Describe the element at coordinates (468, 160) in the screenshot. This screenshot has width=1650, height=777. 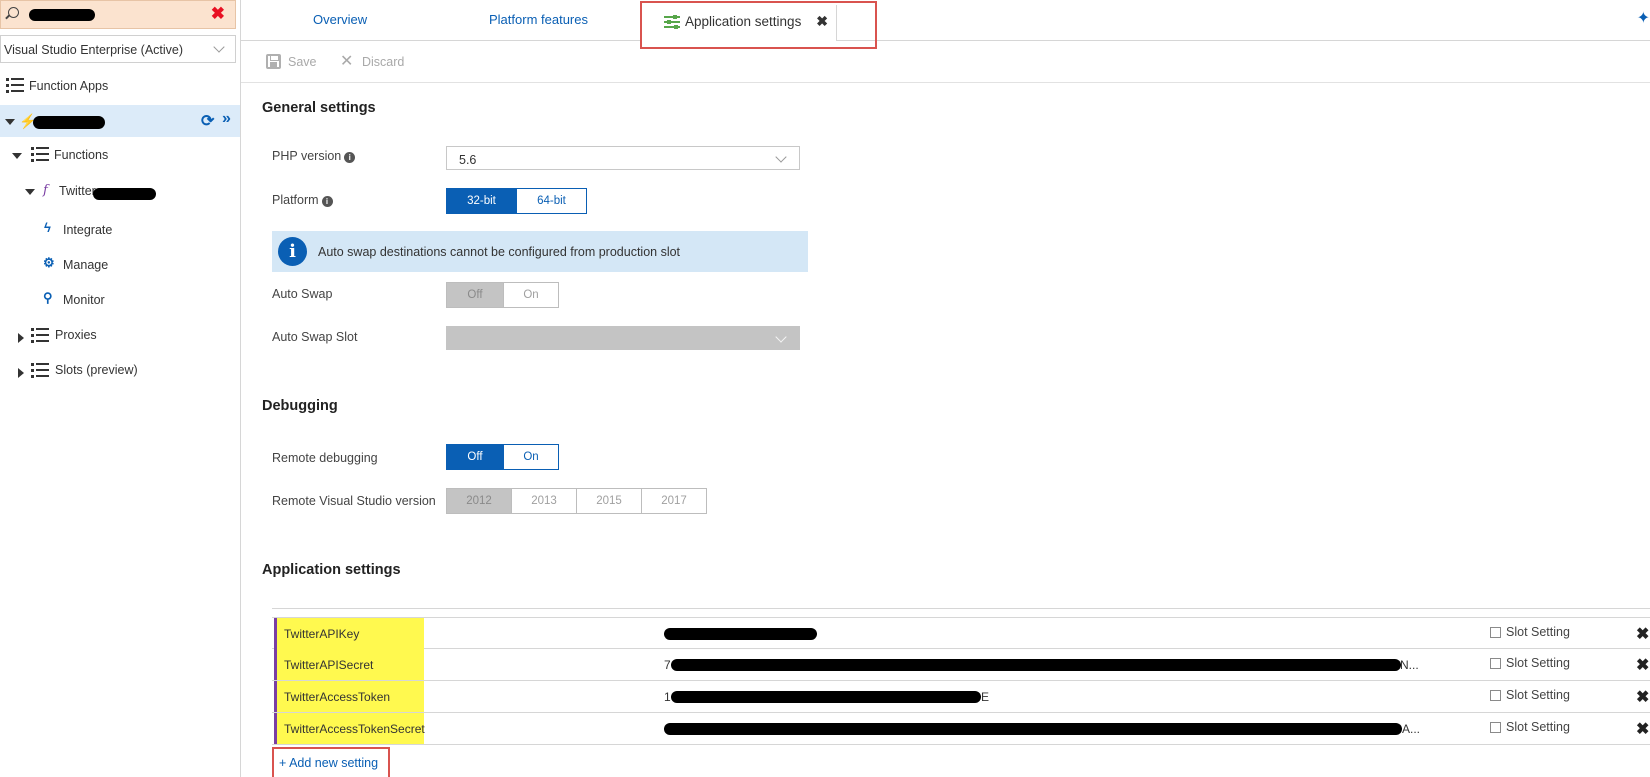
I see `php-version-value: 5.6` at that location.